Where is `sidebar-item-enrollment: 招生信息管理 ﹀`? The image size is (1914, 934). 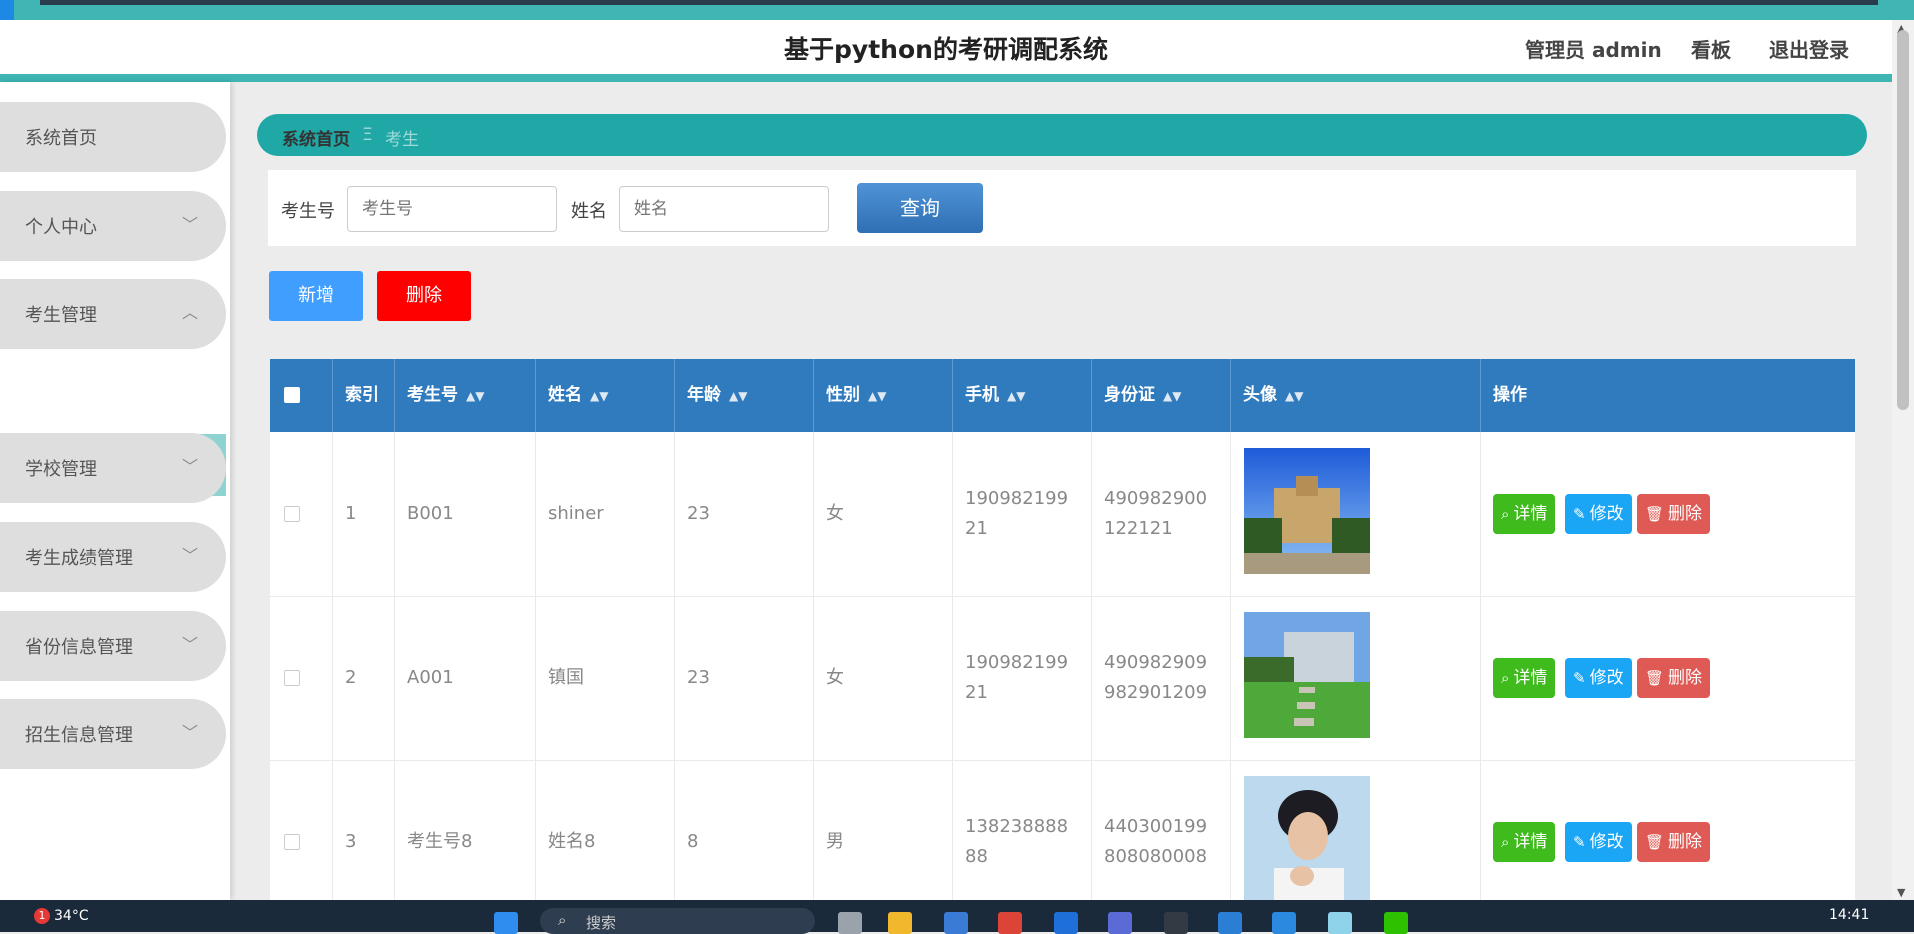
sidebar-item-enrollment: 招生信息管理 ﹀ is located at coordinates (113, 734).